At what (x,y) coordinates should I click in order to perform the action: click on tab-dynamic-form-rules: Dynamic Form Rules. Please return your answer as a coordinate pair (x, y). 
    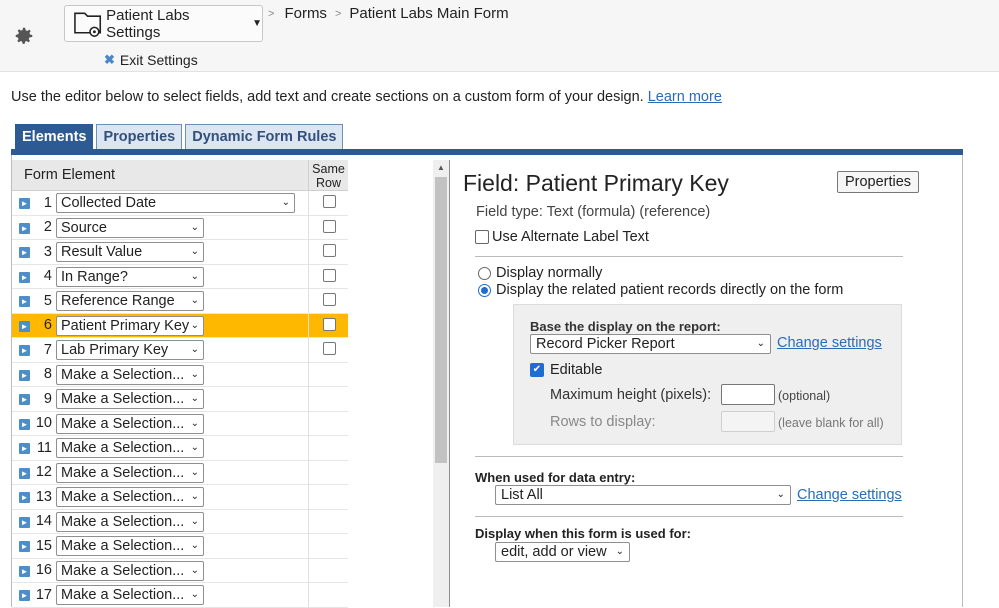
    Looking at the image, I should click on (264, 136).